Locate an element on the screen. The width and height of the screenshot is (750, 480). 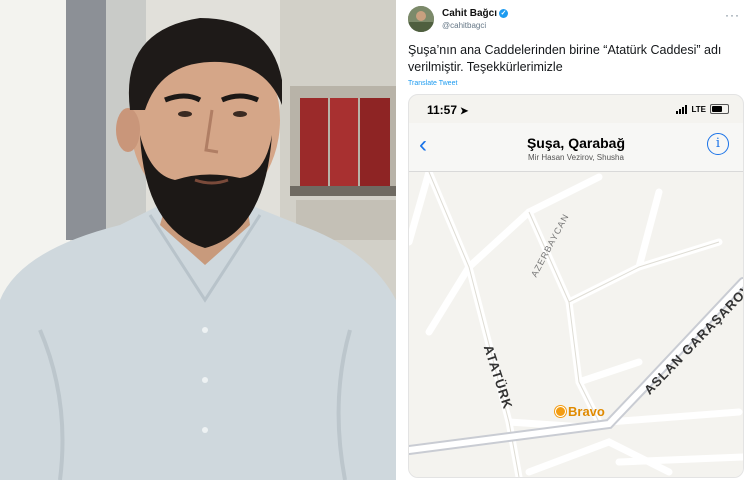
status-time: 11:57 ➤ is located at coordinates (447, 110).